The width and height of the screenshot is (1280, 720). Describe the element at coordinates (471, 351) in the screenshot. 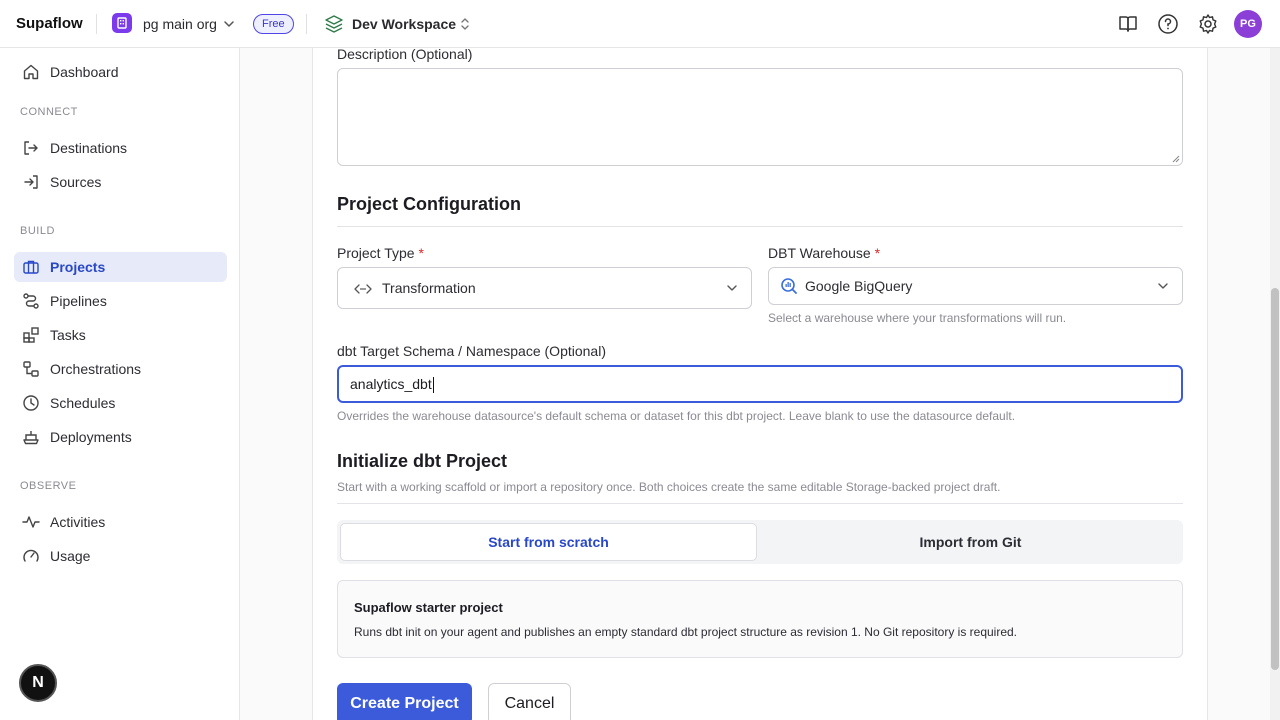

I see `schema-label: dbt Target Schema / Namespace (Optional)` at that location.